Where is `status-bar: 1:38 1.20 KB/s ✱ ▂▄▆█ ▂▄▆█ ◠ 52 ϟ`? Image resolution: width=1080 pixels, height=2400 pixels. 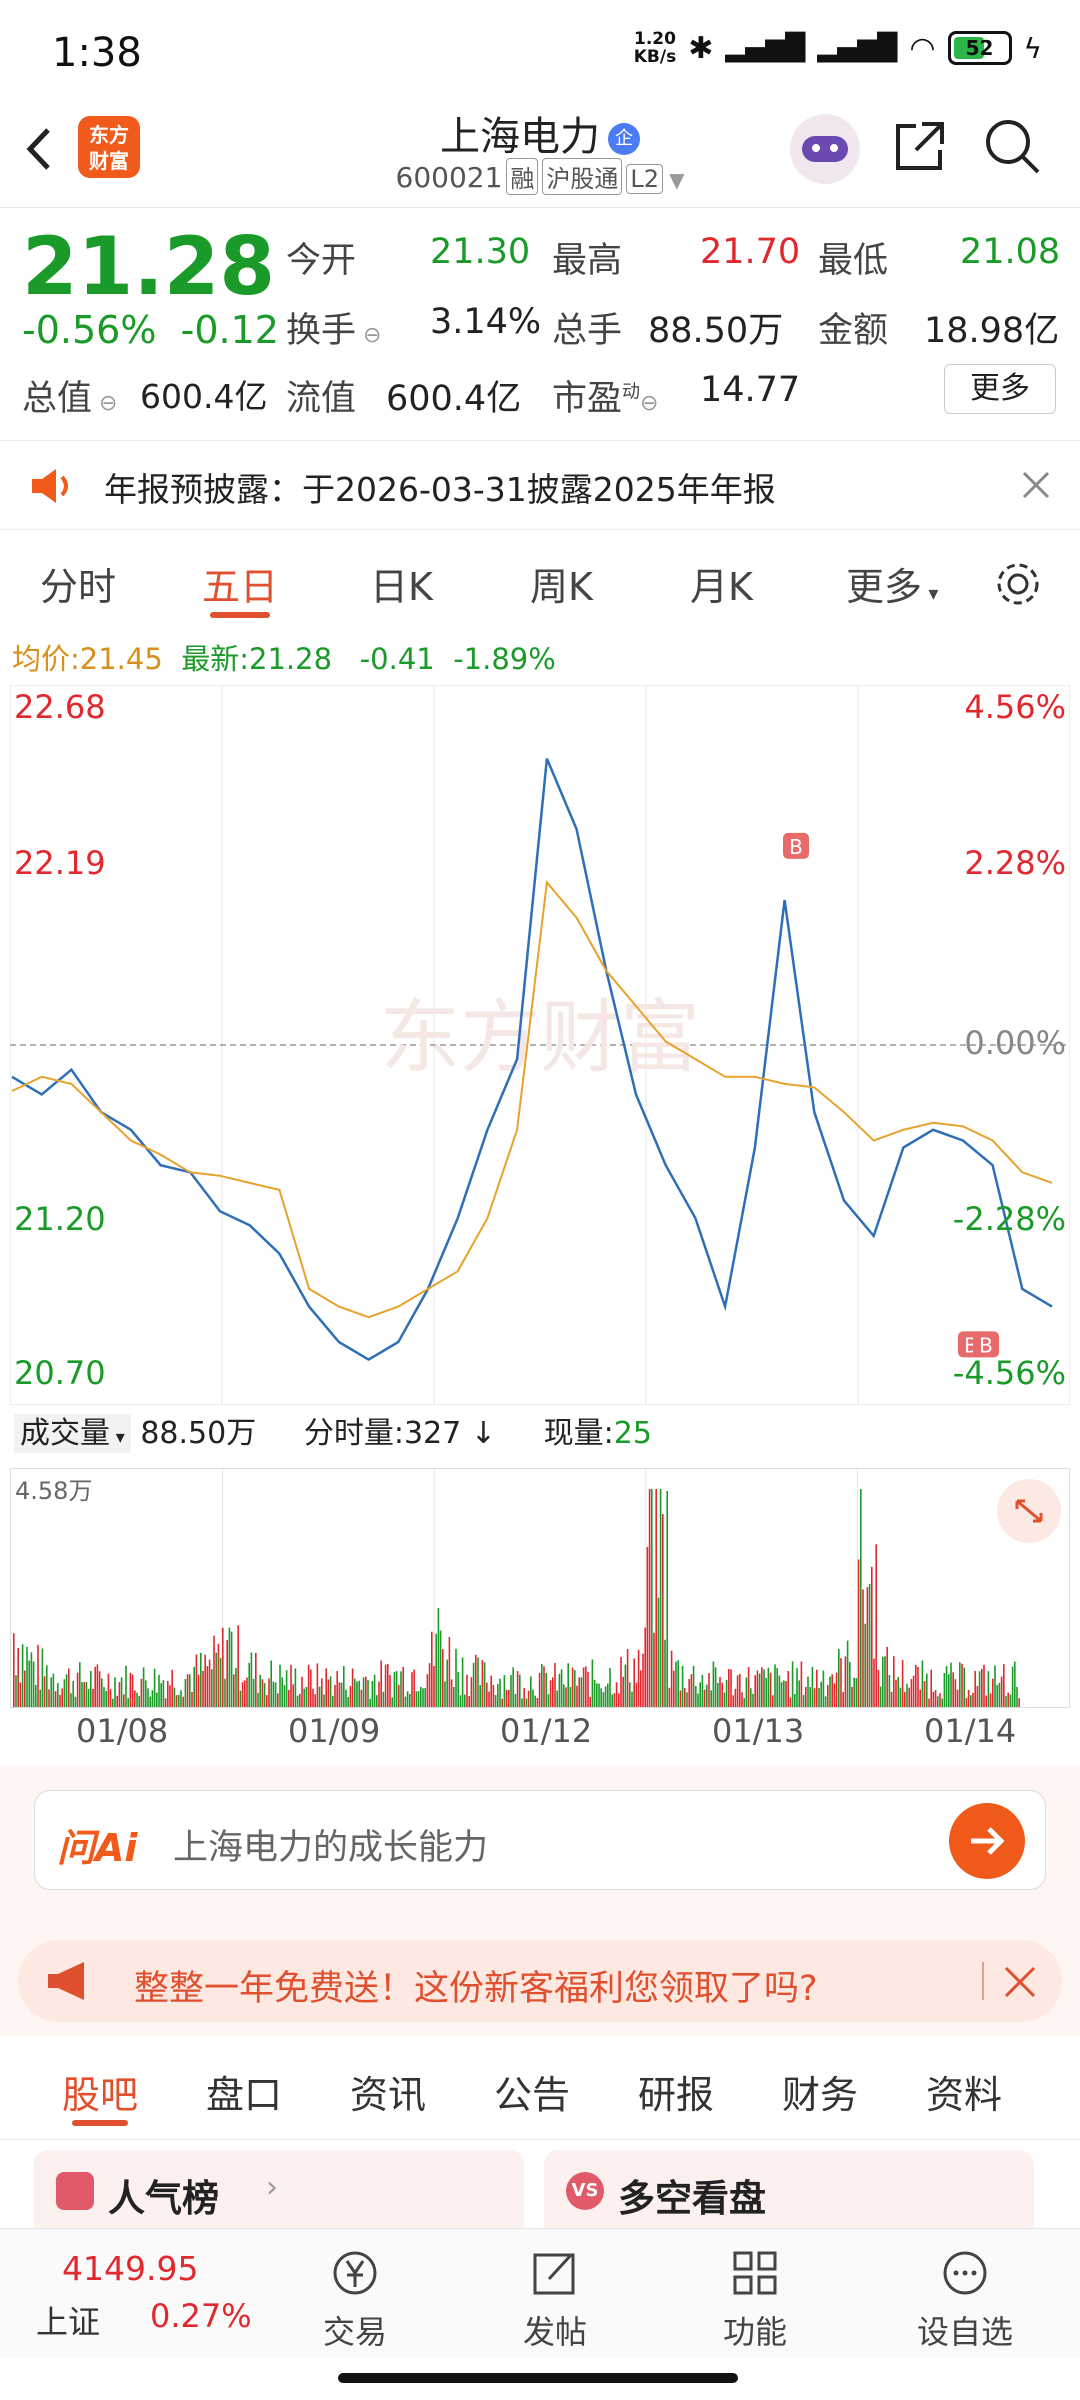
status-bar: 1:38 1.20 KB/s ✱ ▂▄▆█ ▂▄▆█ ◠ 52 ϟ is located at coordinates (540, 50).